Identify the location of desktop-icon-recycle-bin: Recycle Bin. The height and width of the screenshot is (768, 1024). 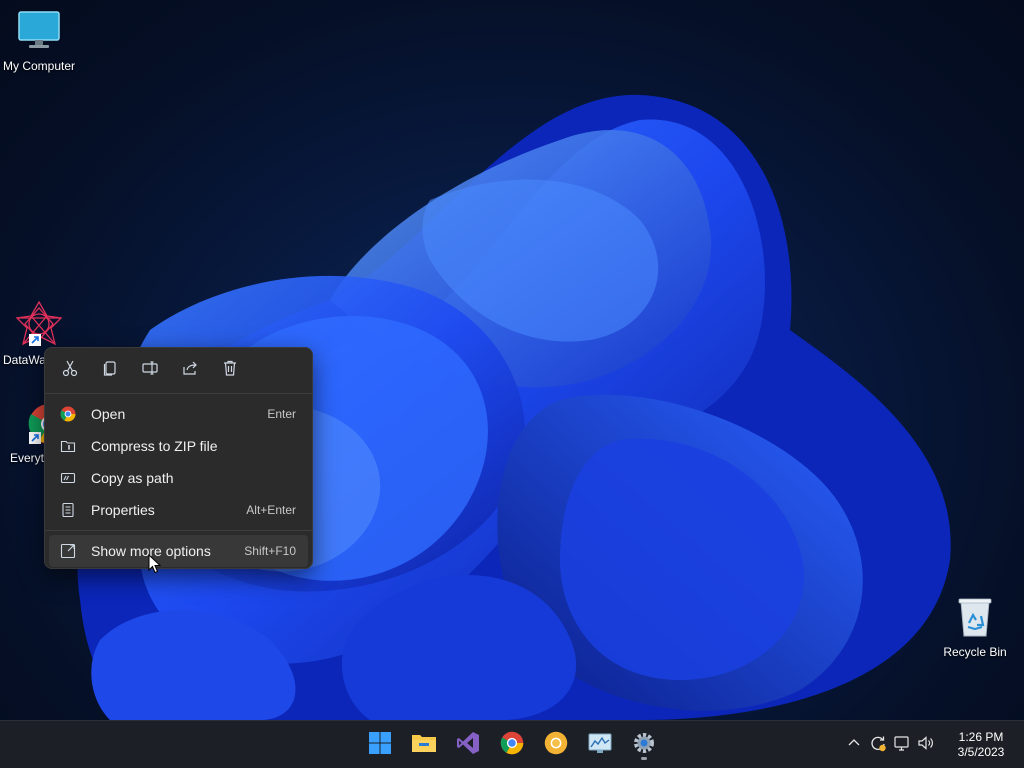
(975, 627).